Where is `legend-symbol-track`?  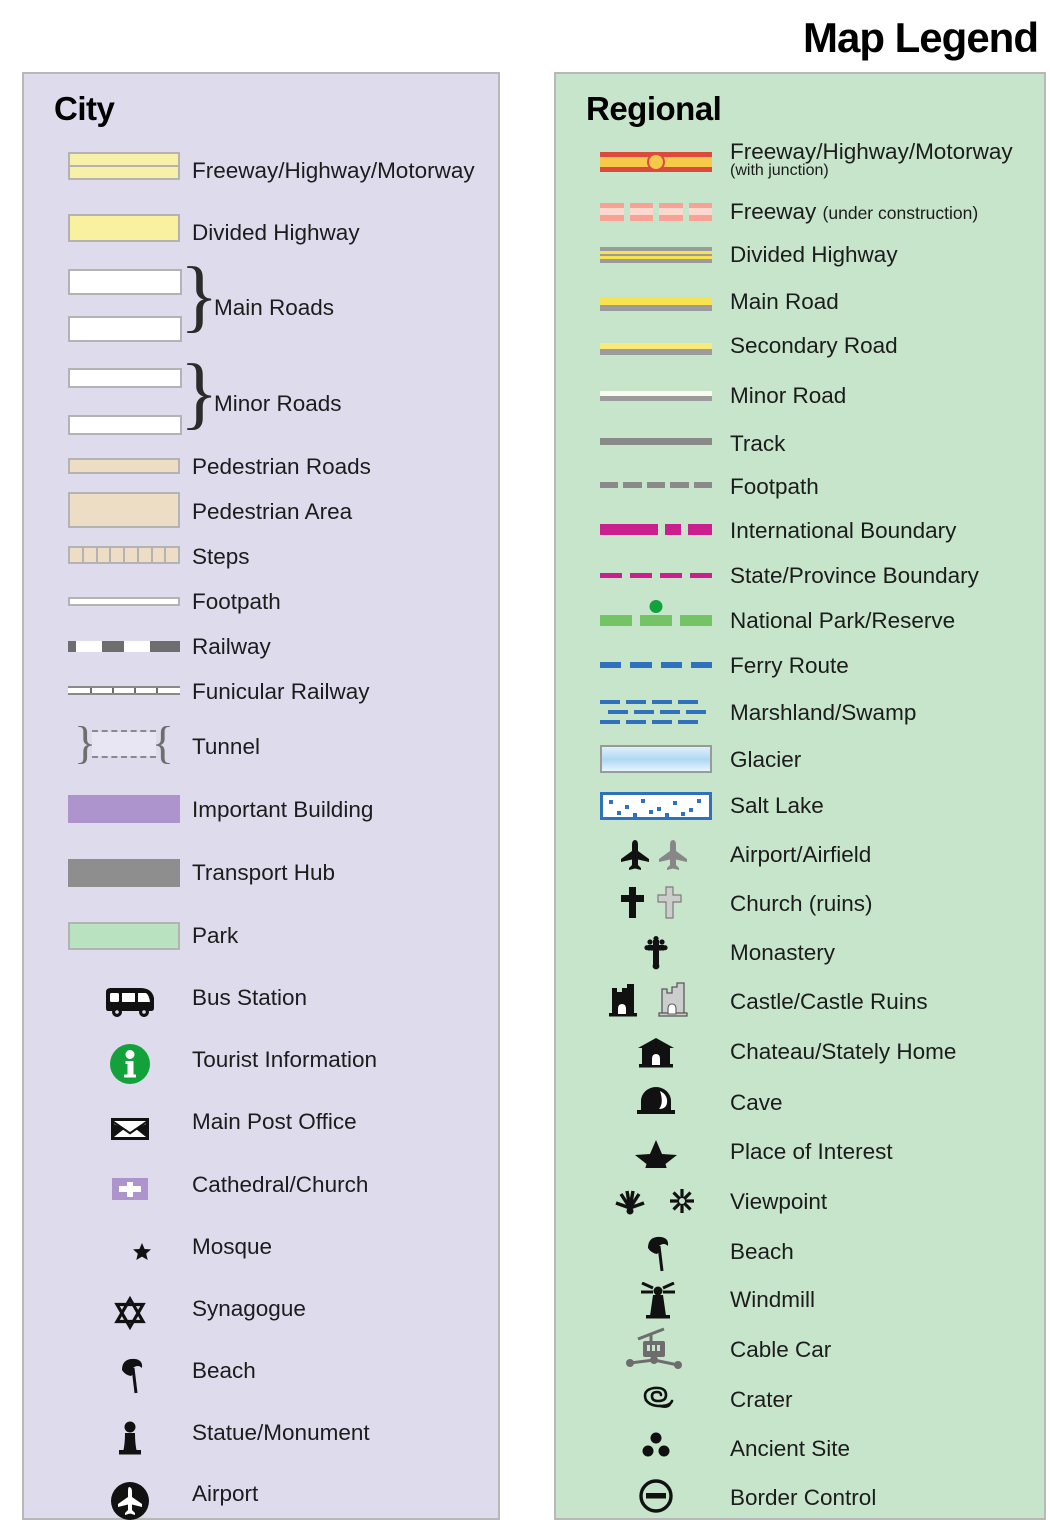
legend-symbol-track is located at coordinates (656, 441).